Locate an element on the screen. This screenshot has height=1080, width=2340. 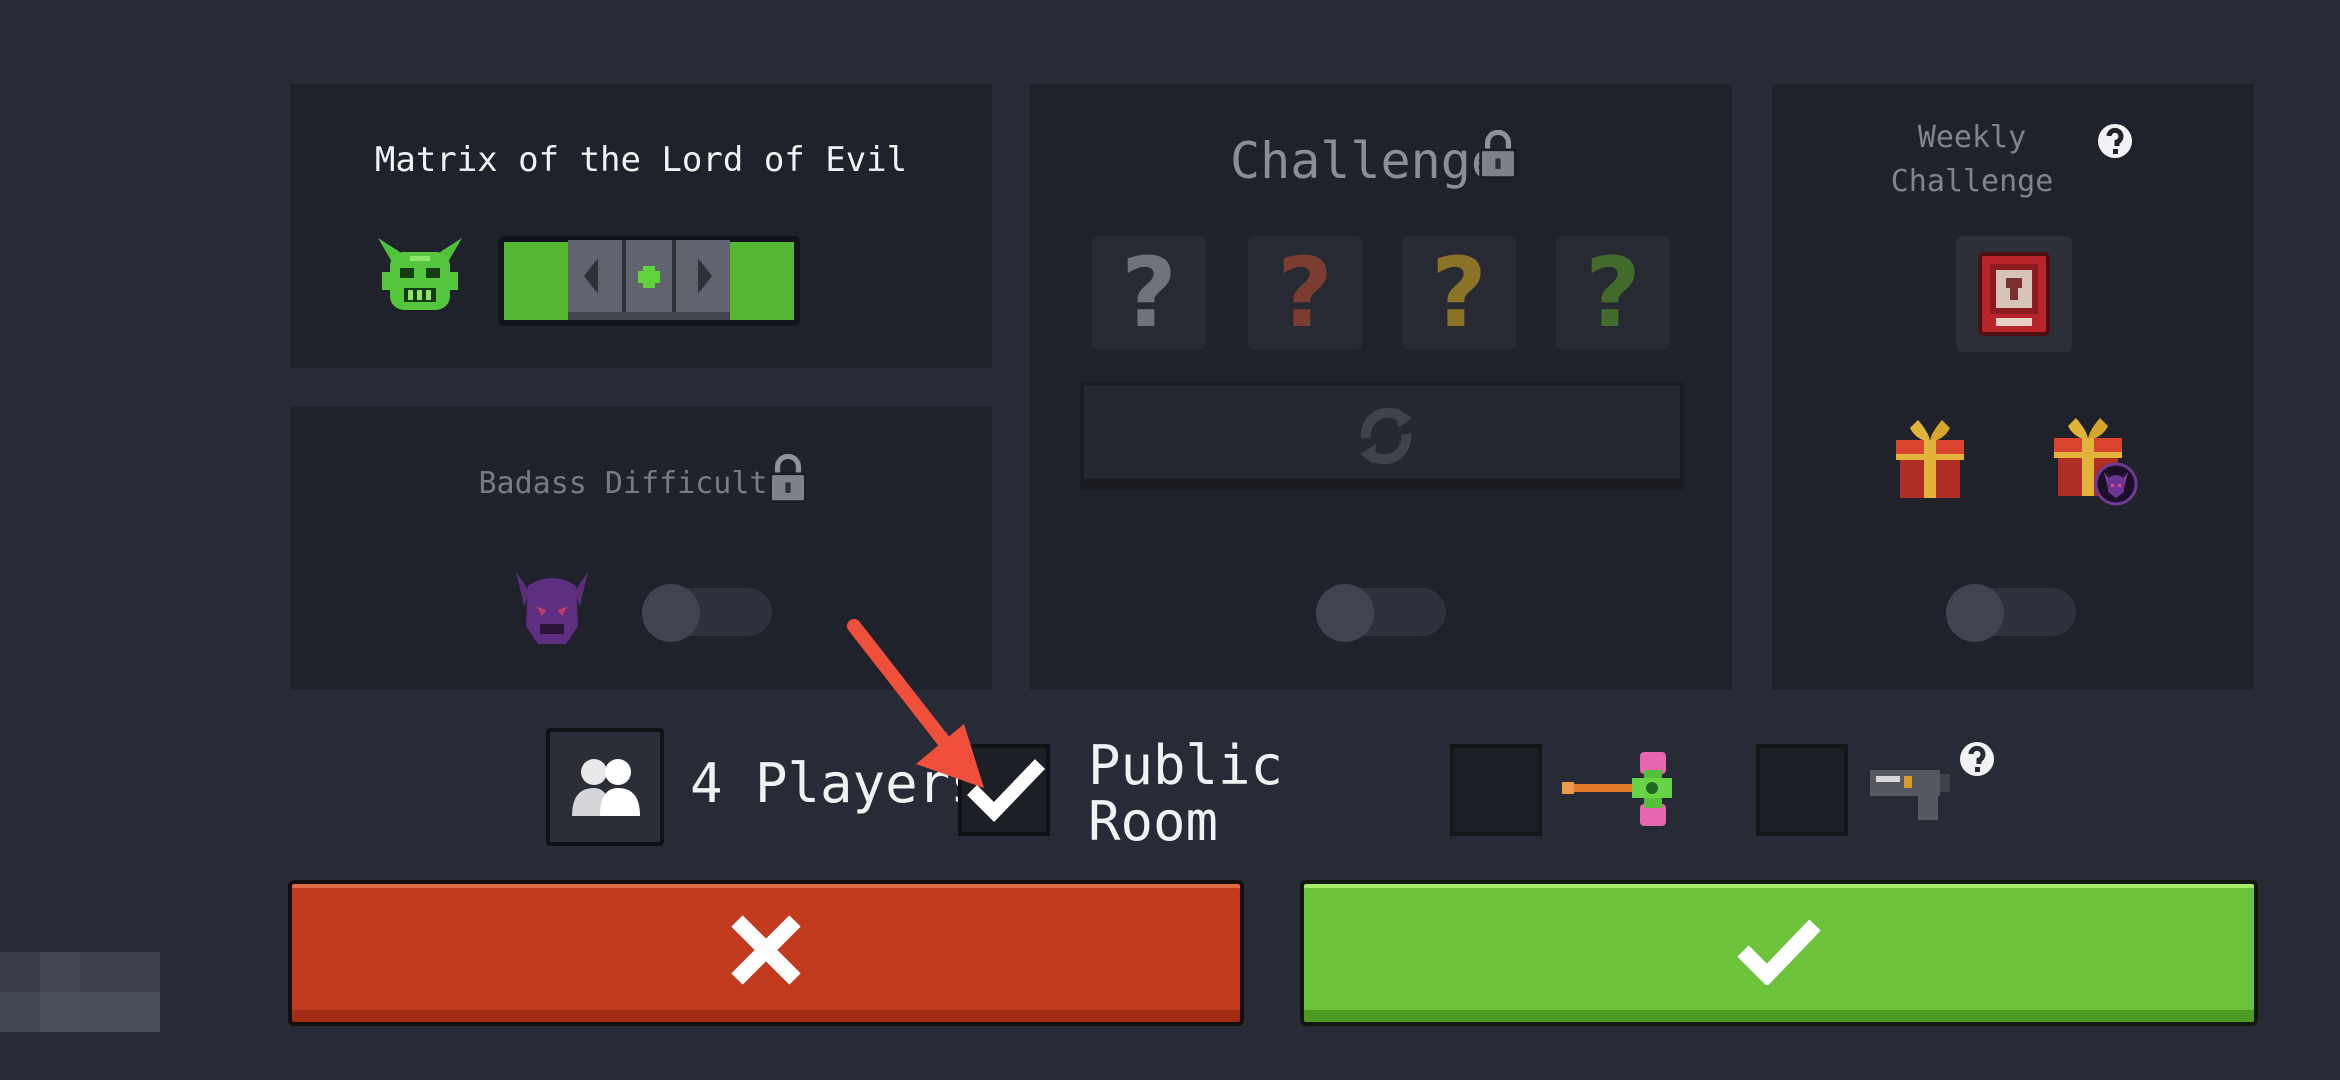
weekly-title-line2: Challenge is located at coordinates (1972, 181).